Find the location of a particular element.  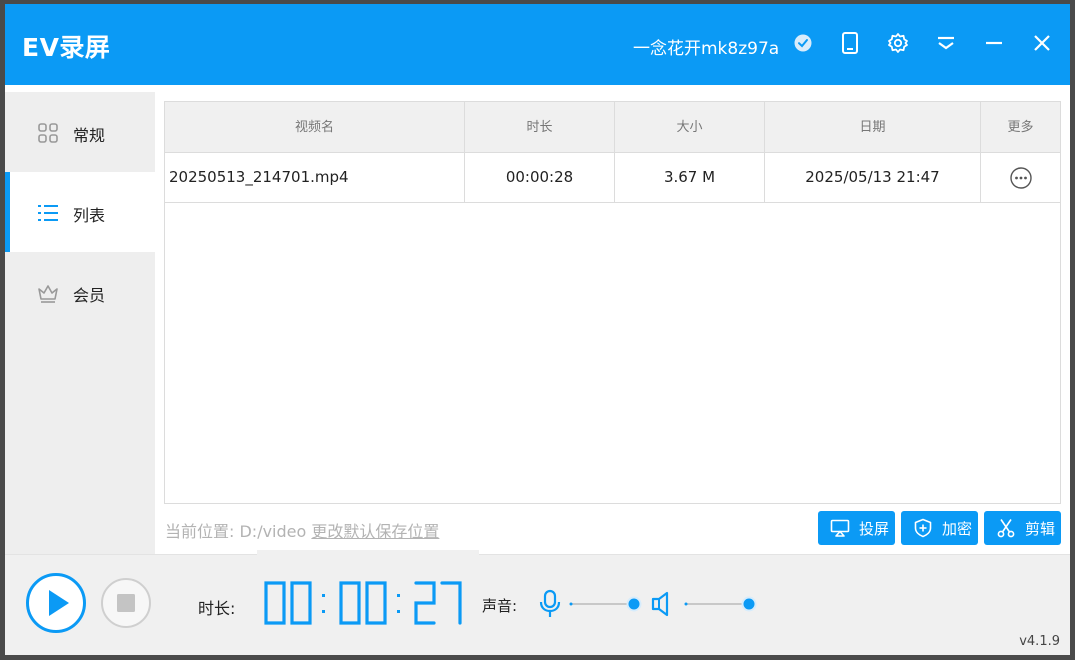

sidebar-item-general: 常规 is located at coordinates (80, 132).